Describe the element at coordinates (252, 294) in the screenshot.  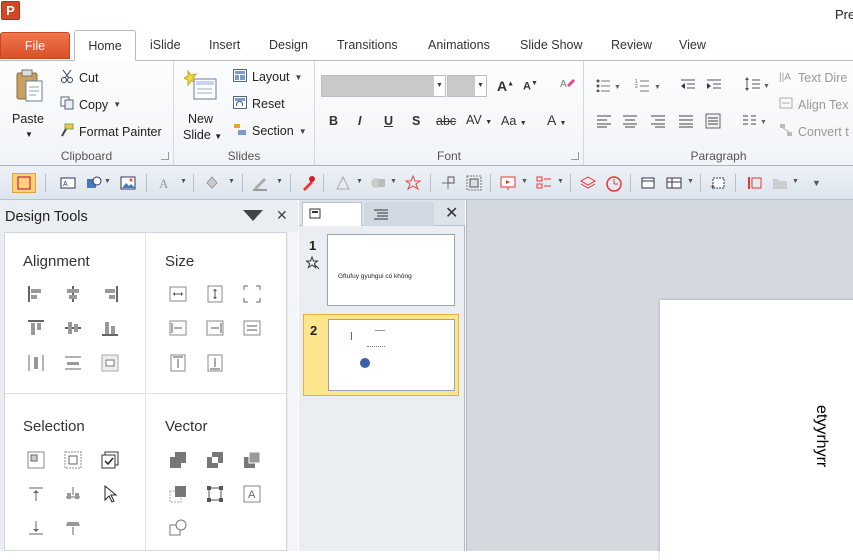
I see `same-size-icon` at that location.